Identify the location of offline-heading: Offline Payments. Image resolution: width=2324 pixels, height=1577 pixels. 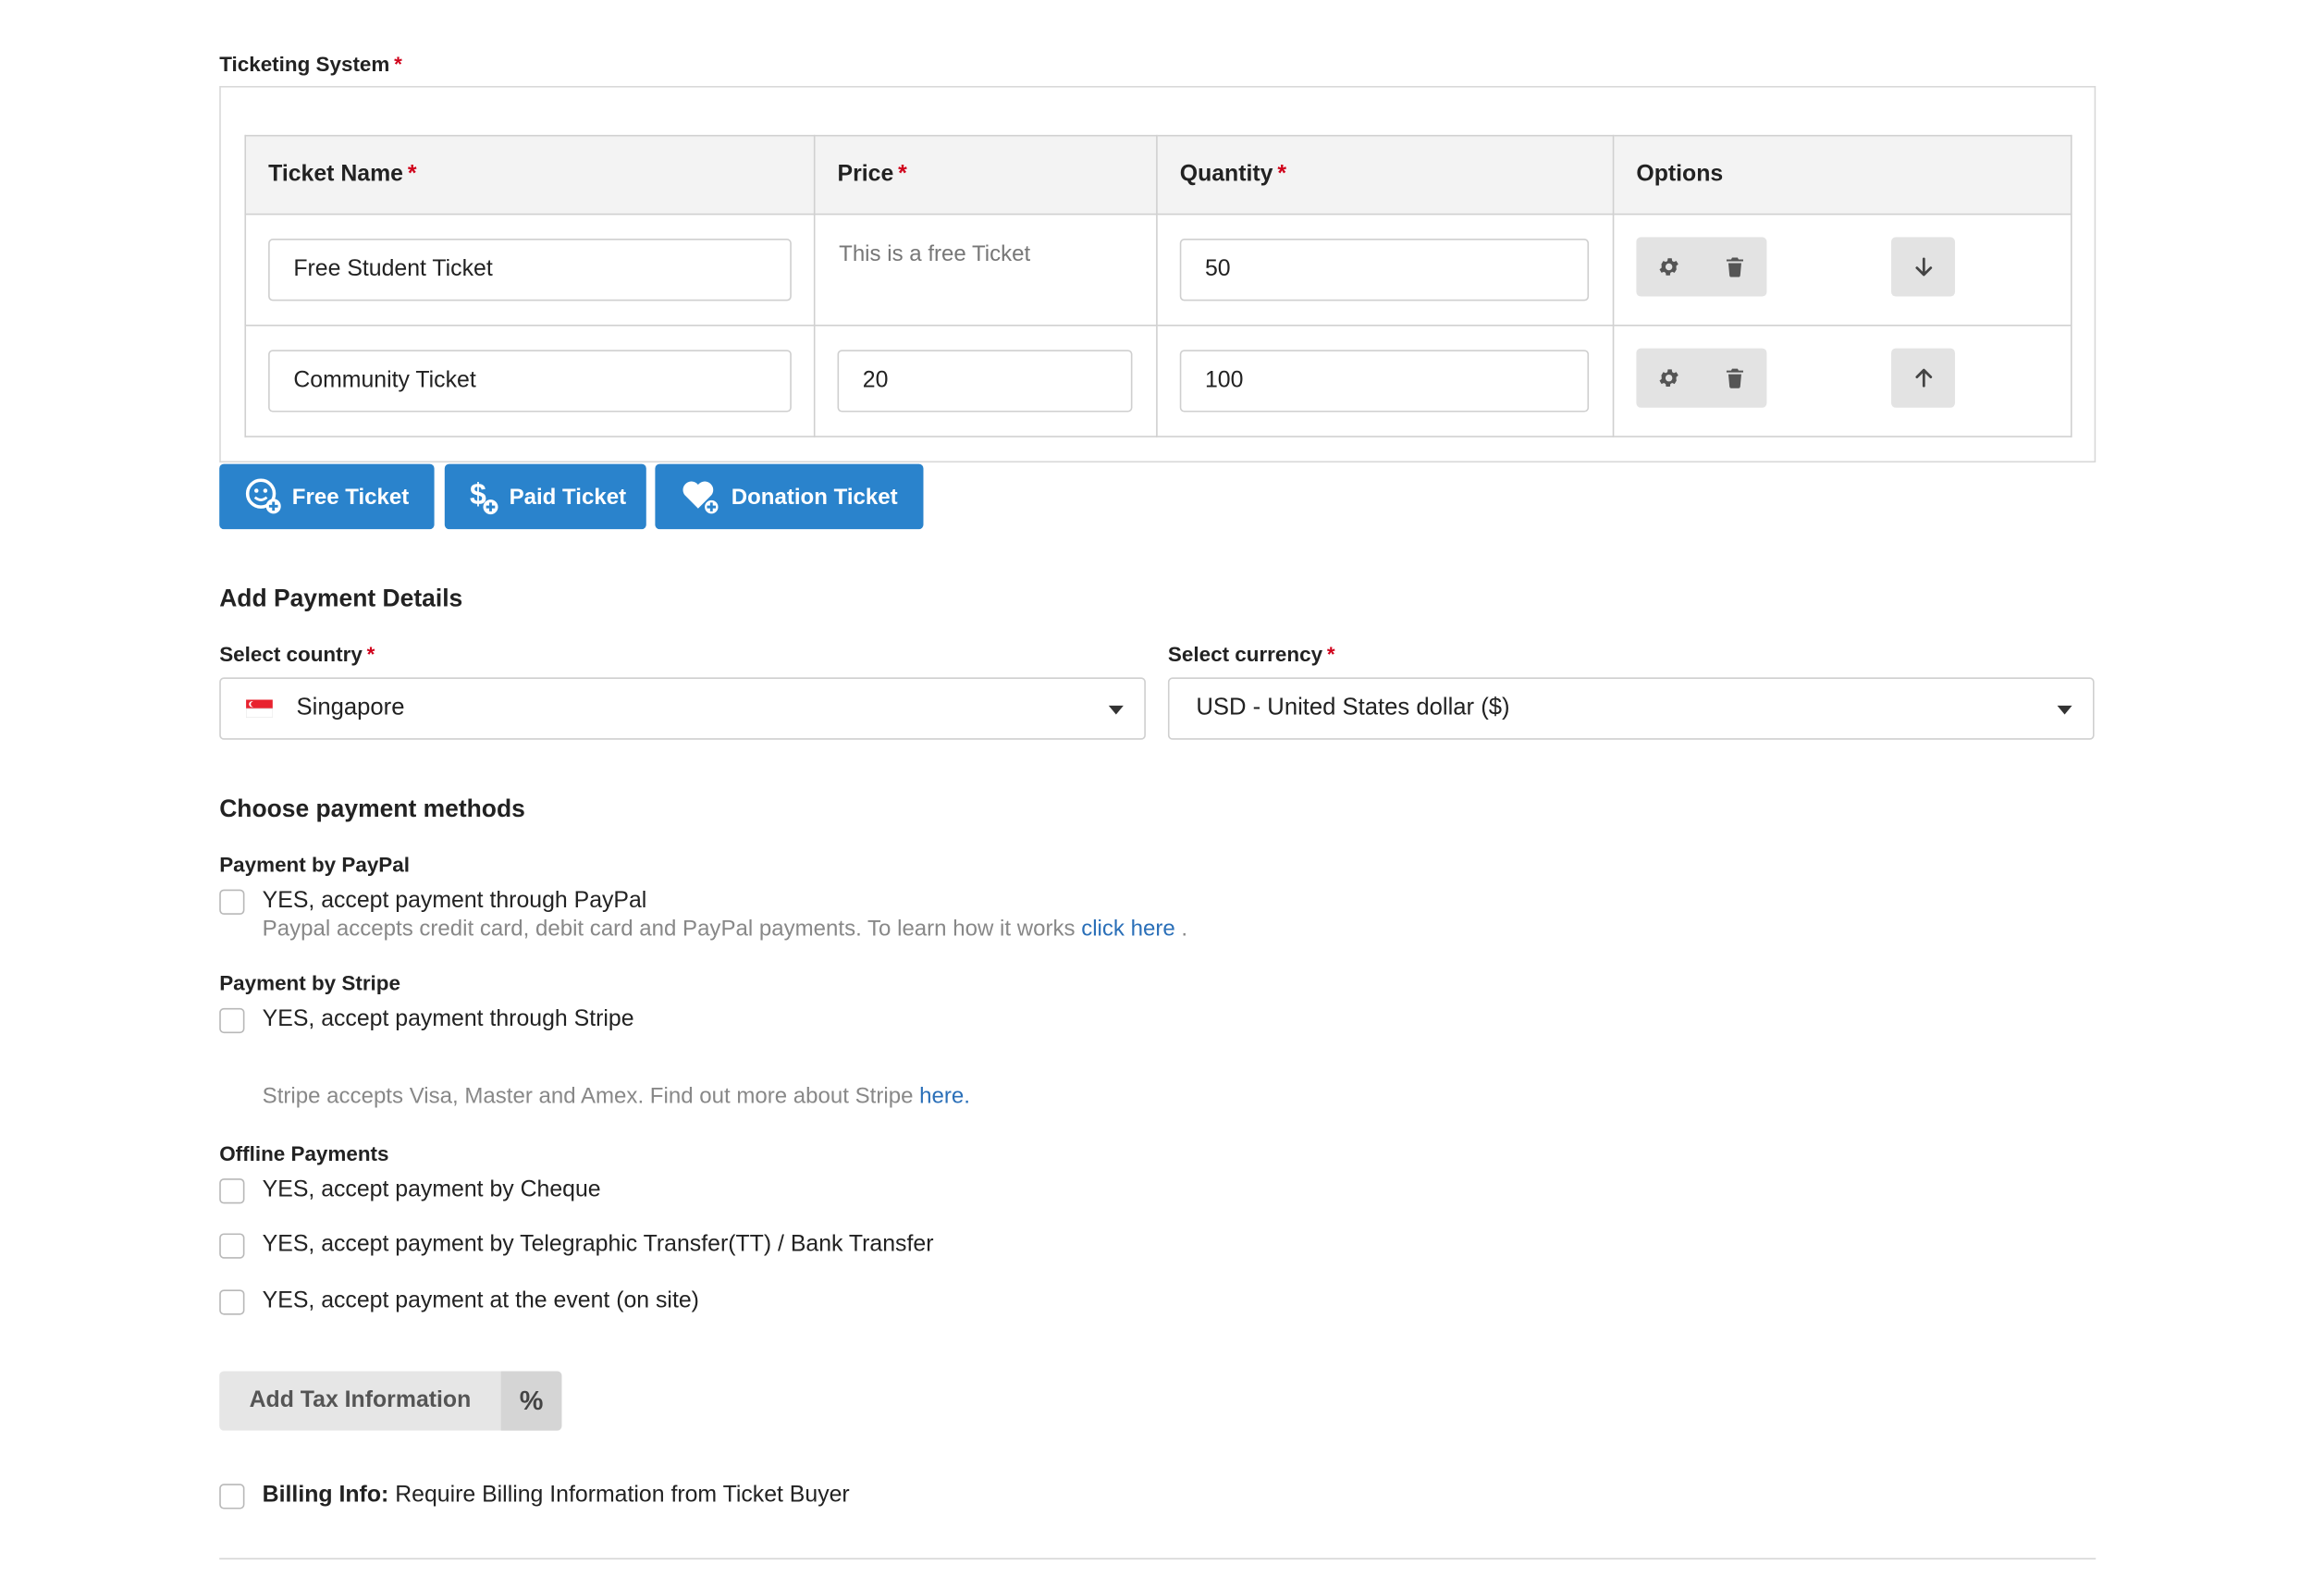
(304, 1153).